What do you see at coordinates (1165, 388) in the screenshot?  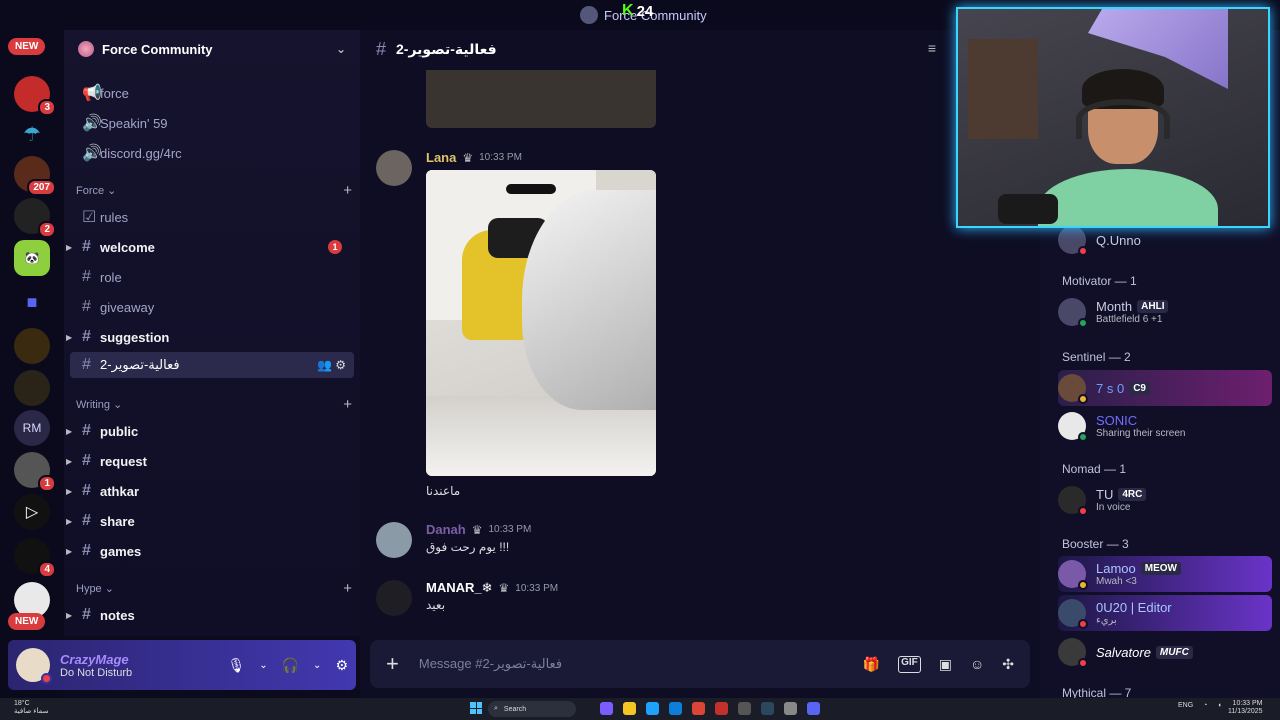 I see `member-row: 7 s 0 C9` at bounding box center [1165, 388].